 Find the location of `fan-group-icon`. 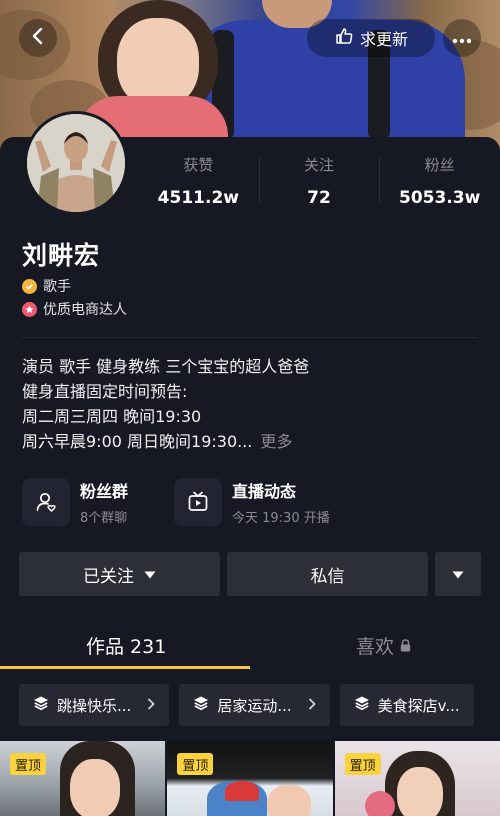

fan-group-icon is located at coordinates (46, 502).